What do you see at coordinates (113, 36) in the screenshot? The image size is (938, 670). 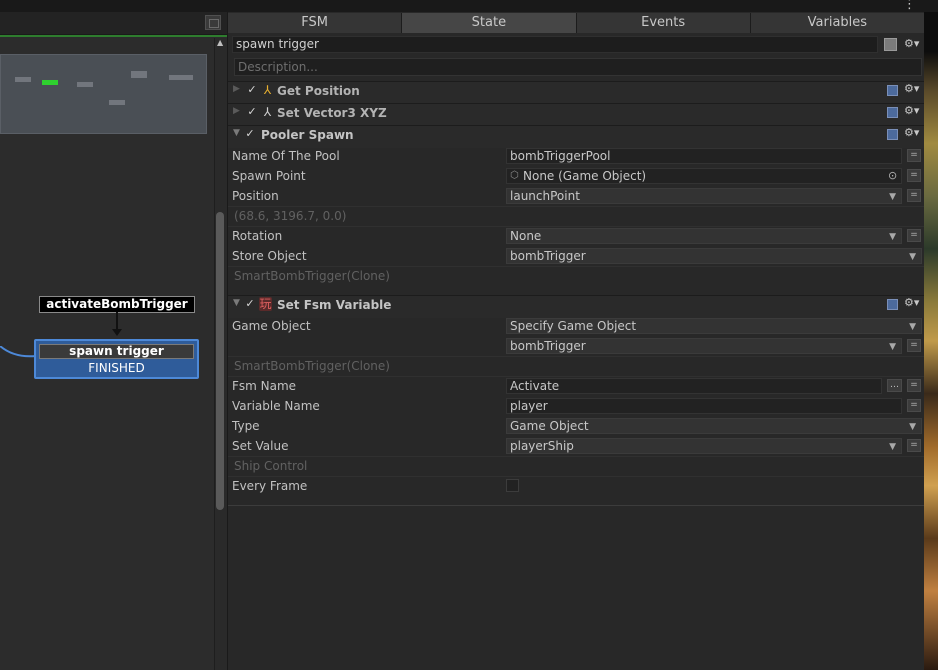 I see `graph-active-border` at bounding box center [113, 36].